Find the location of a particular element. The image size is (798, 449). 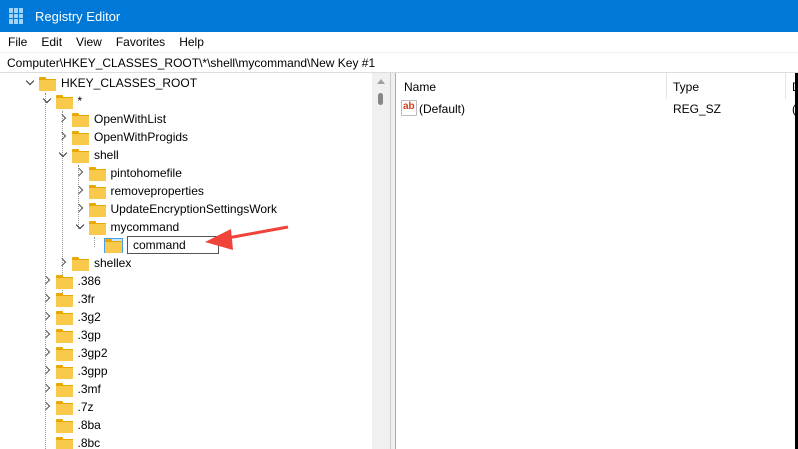

arrow-head is located at coordinates (219, 239).